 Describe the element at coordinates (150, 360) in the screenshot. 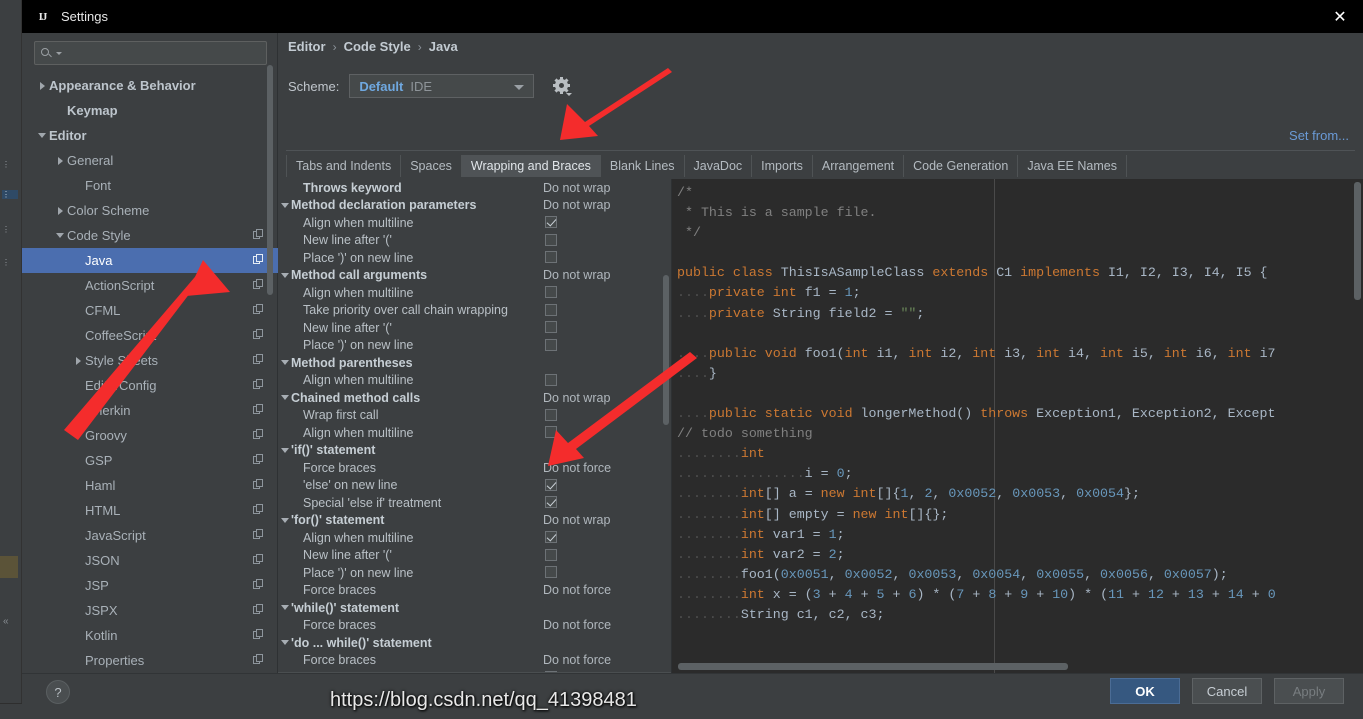

I see `sidebar-item-style-sheets: Style Sheets` at that location.